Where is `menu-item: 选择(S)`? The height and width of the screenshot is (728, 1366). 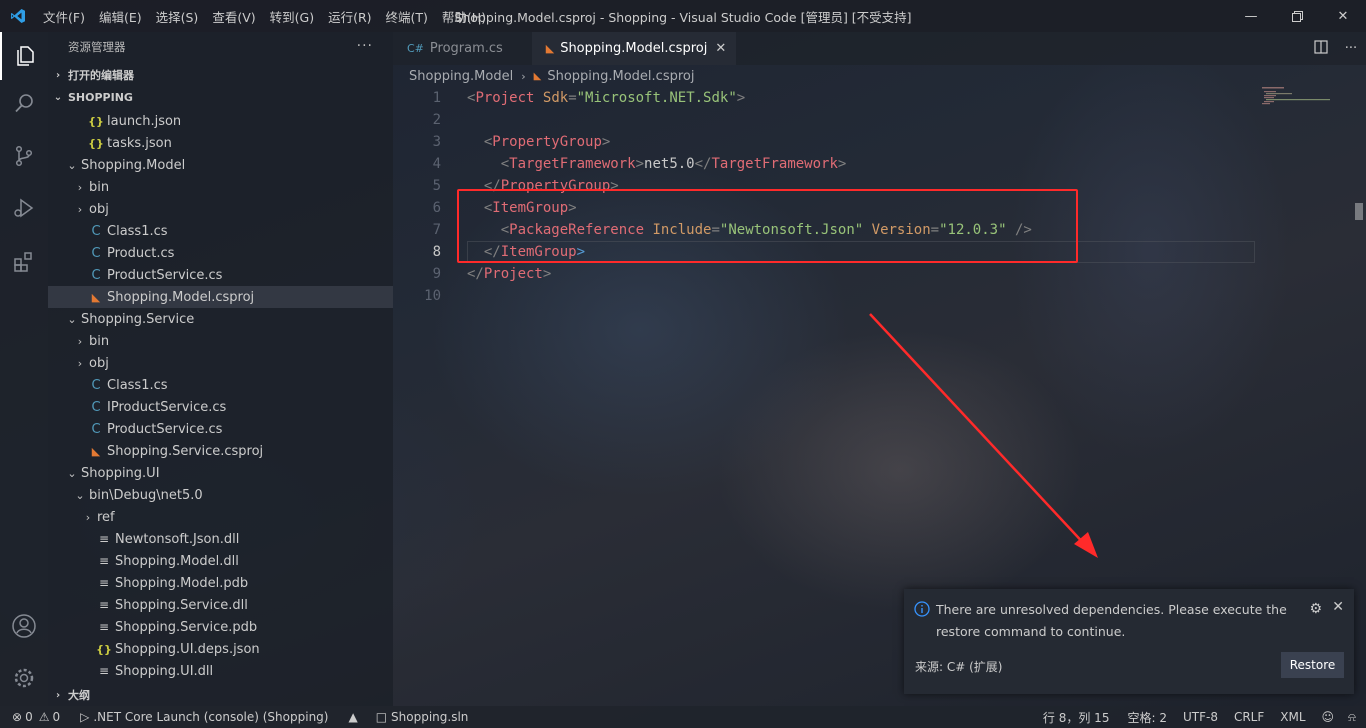
menu-item: 选择(S) is located at coordinates (177, 16).